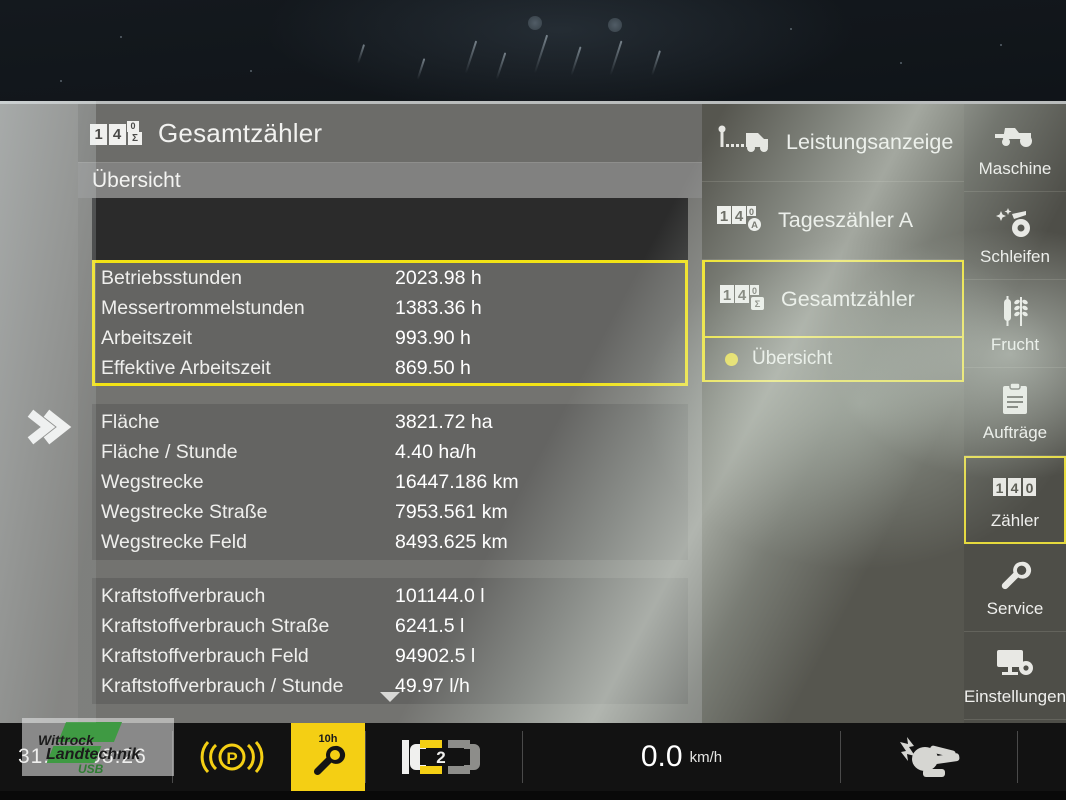 This screenshot has width=1066, height=800. I want to click on counter-row-value: 6241.5 l, so click(430, 625).